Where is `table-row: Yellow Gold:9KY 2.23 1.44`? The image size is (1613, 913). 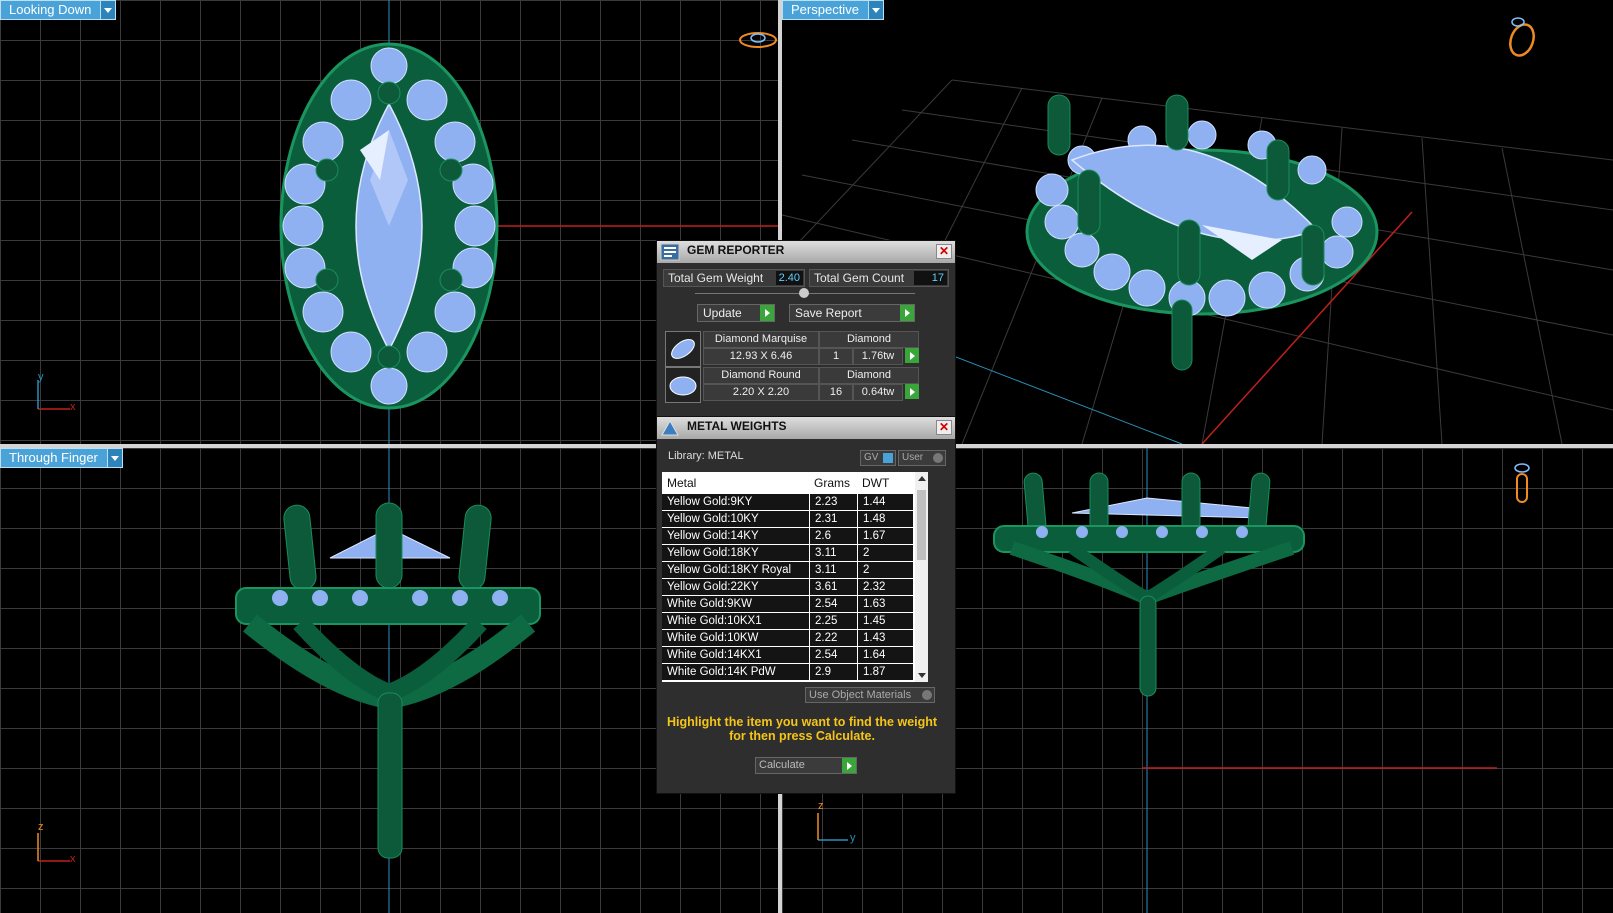 table-row: Yellow Gold:9KY 2.23 1.44 is located at coordinates (794, 502).